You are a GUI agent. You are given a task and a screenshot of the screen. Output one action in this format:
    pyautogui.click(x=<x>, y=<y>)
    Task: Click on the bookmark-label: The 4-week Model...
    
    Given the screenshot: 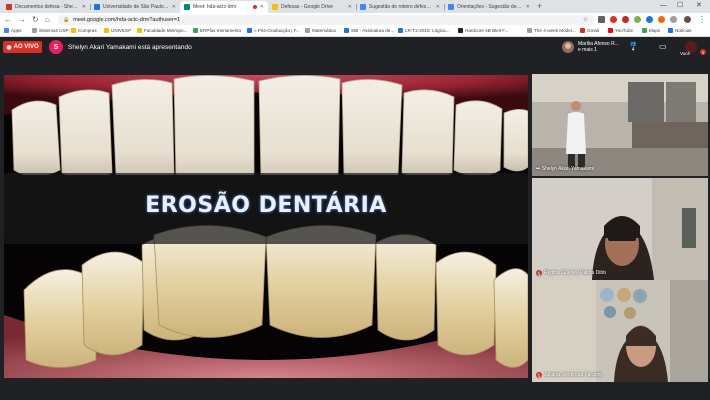 What is the action you would take?
    pyautogui.click(x=555, y=30)
    